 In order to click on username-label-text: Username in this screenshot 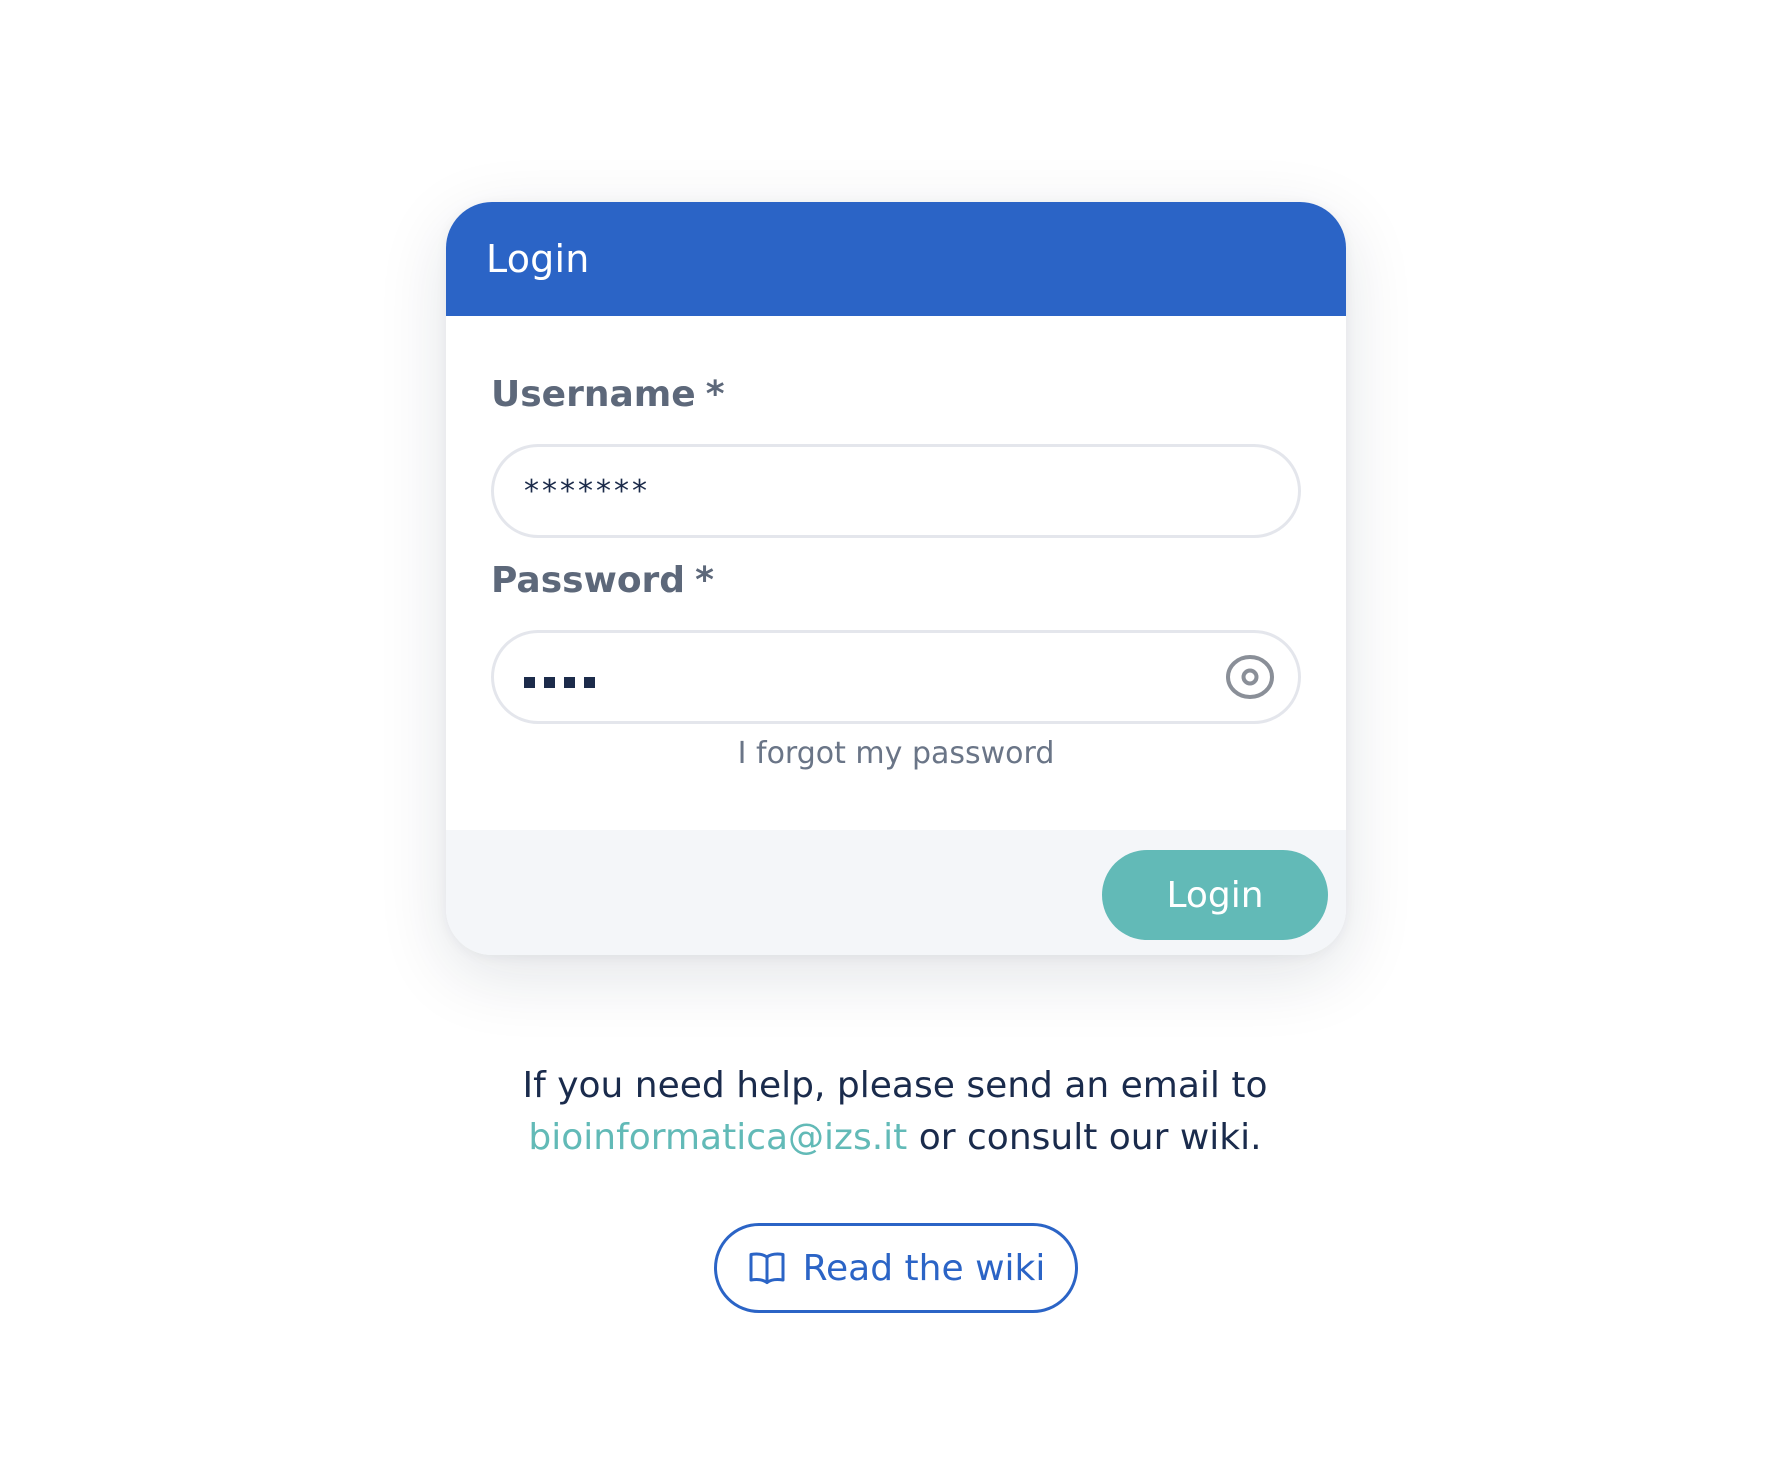, I will do `click(593, 394)`.